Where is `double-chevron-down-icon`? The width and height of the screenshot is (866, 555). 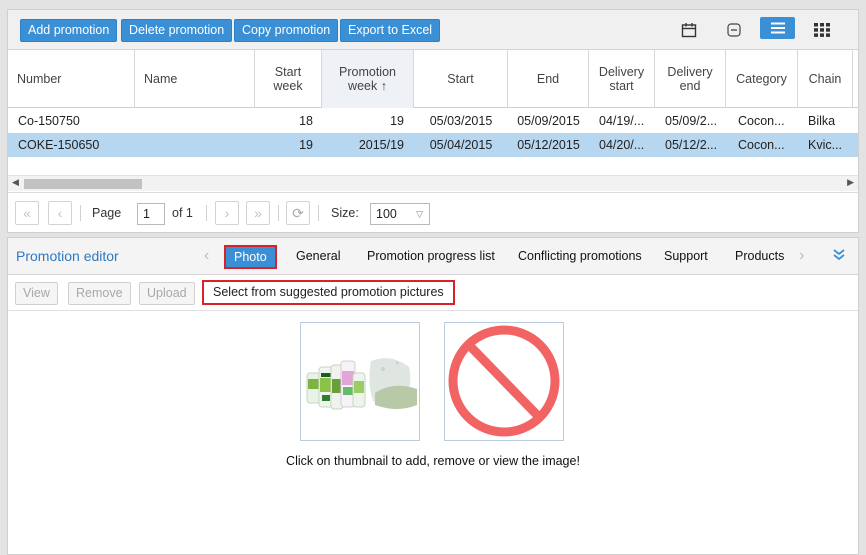 double-chevron-down-icon is located at coordinates (839, 256).